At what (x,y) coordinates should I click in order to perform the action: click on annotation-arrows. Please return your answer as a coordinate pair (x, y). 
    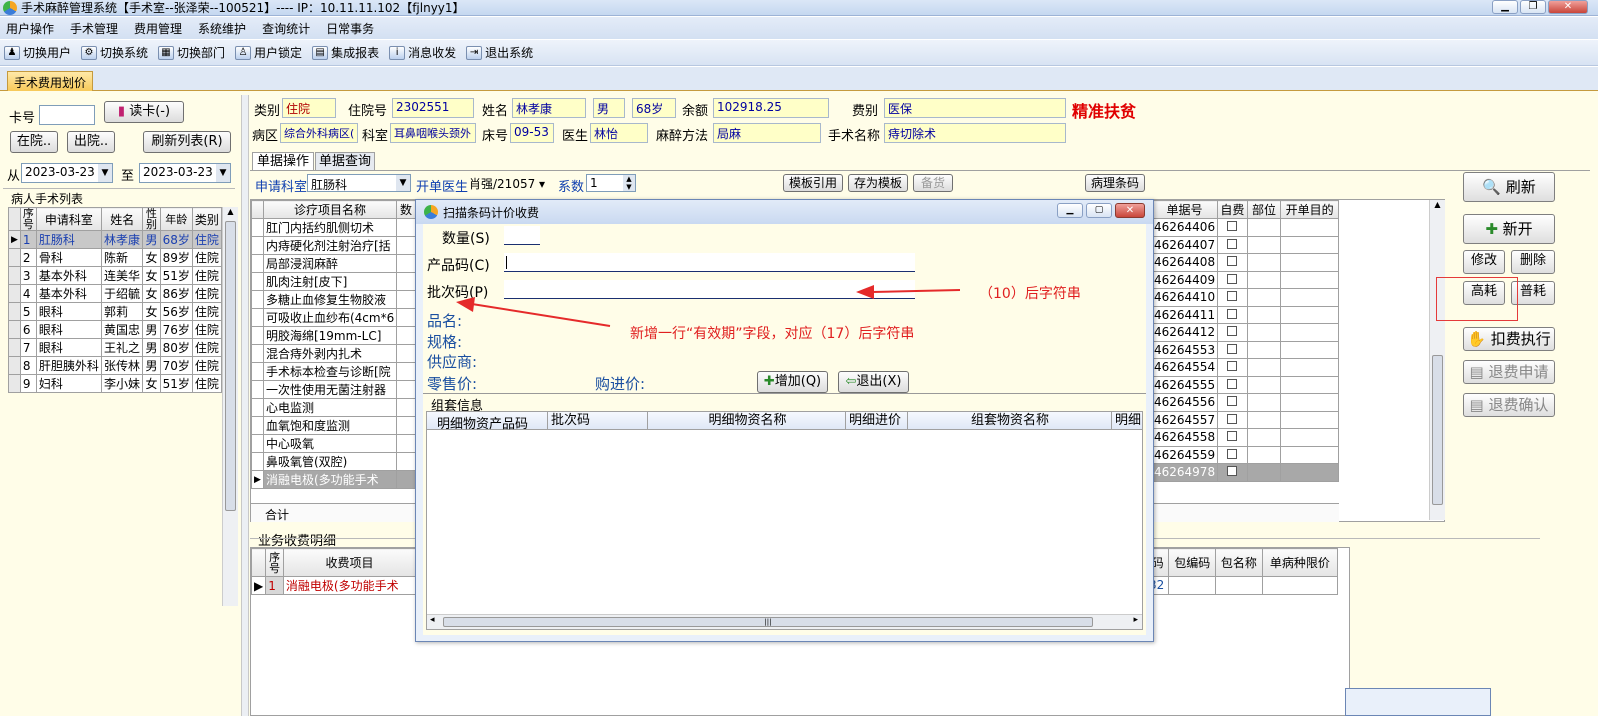
    Looking at the image, I should click on (708, 306).